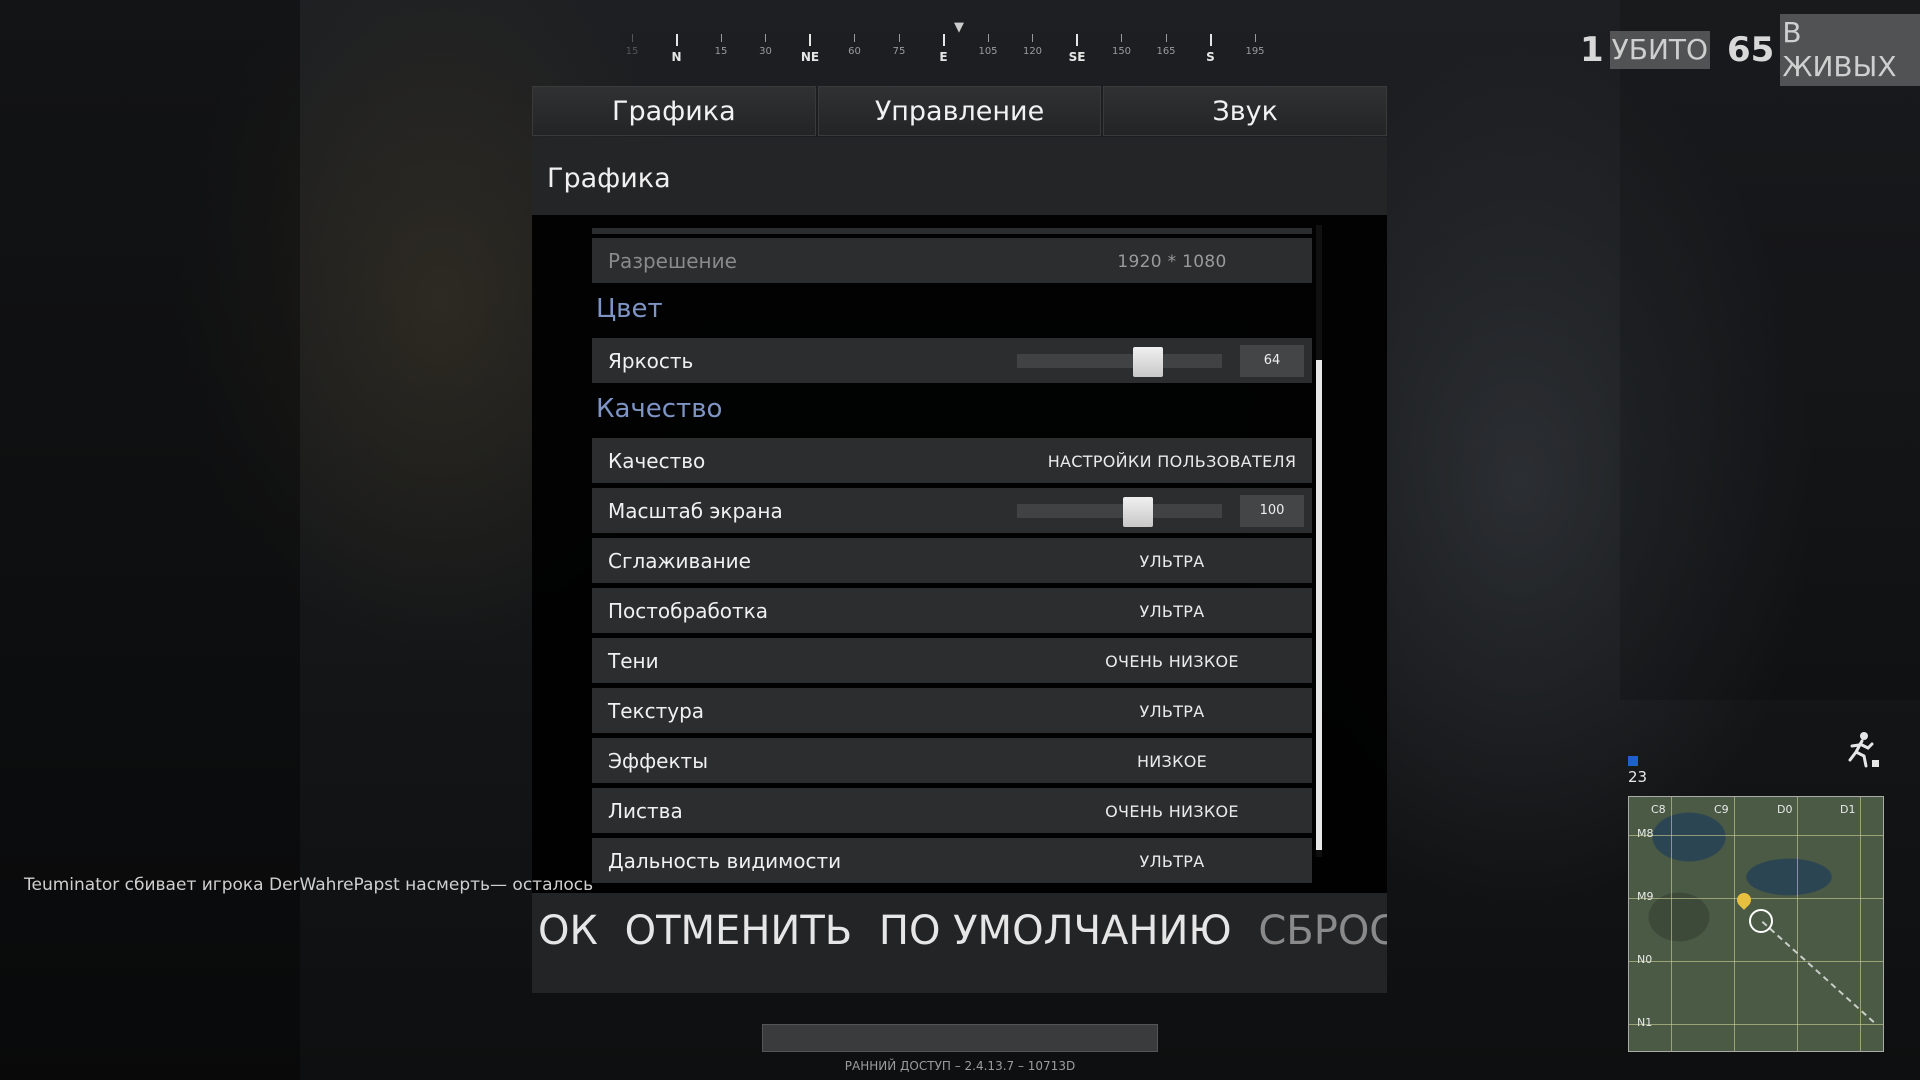 This screenshot has width=1920, height=1080. Describe the element at coordinates (810, 49) in the screenshot. I see `compass-mark: NE` at that location.